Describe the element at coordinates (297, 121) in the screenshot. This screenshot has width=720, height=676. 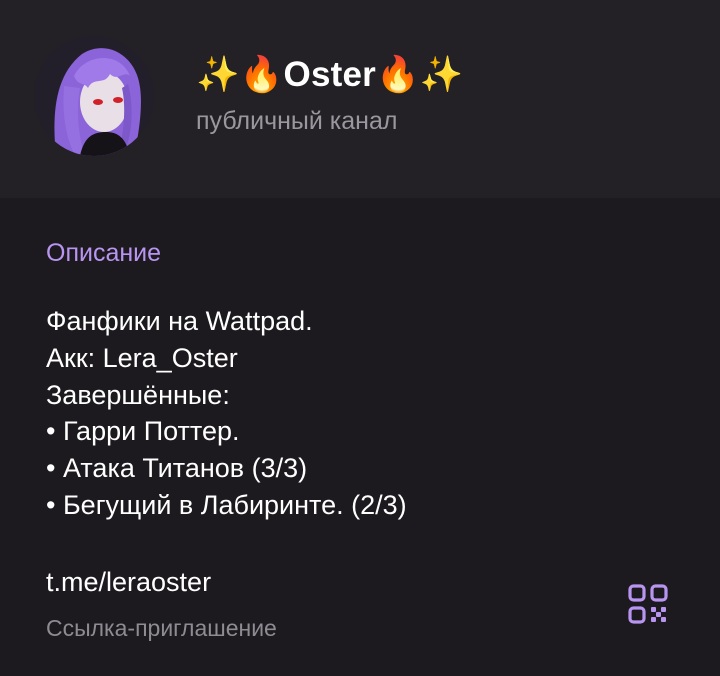
I see `channel-type-label: публичный канал` at that location.